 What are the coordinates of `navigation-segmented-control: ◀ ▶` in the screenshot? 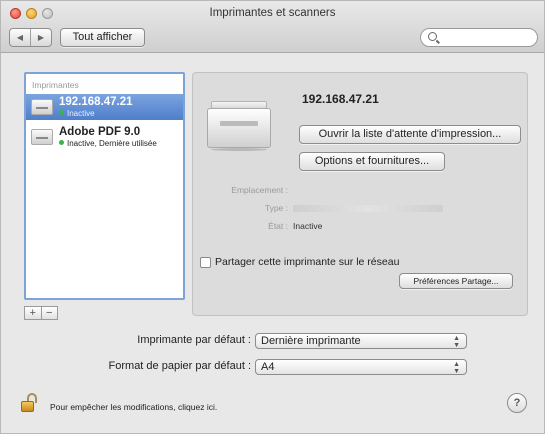 It's located at (30, 37).